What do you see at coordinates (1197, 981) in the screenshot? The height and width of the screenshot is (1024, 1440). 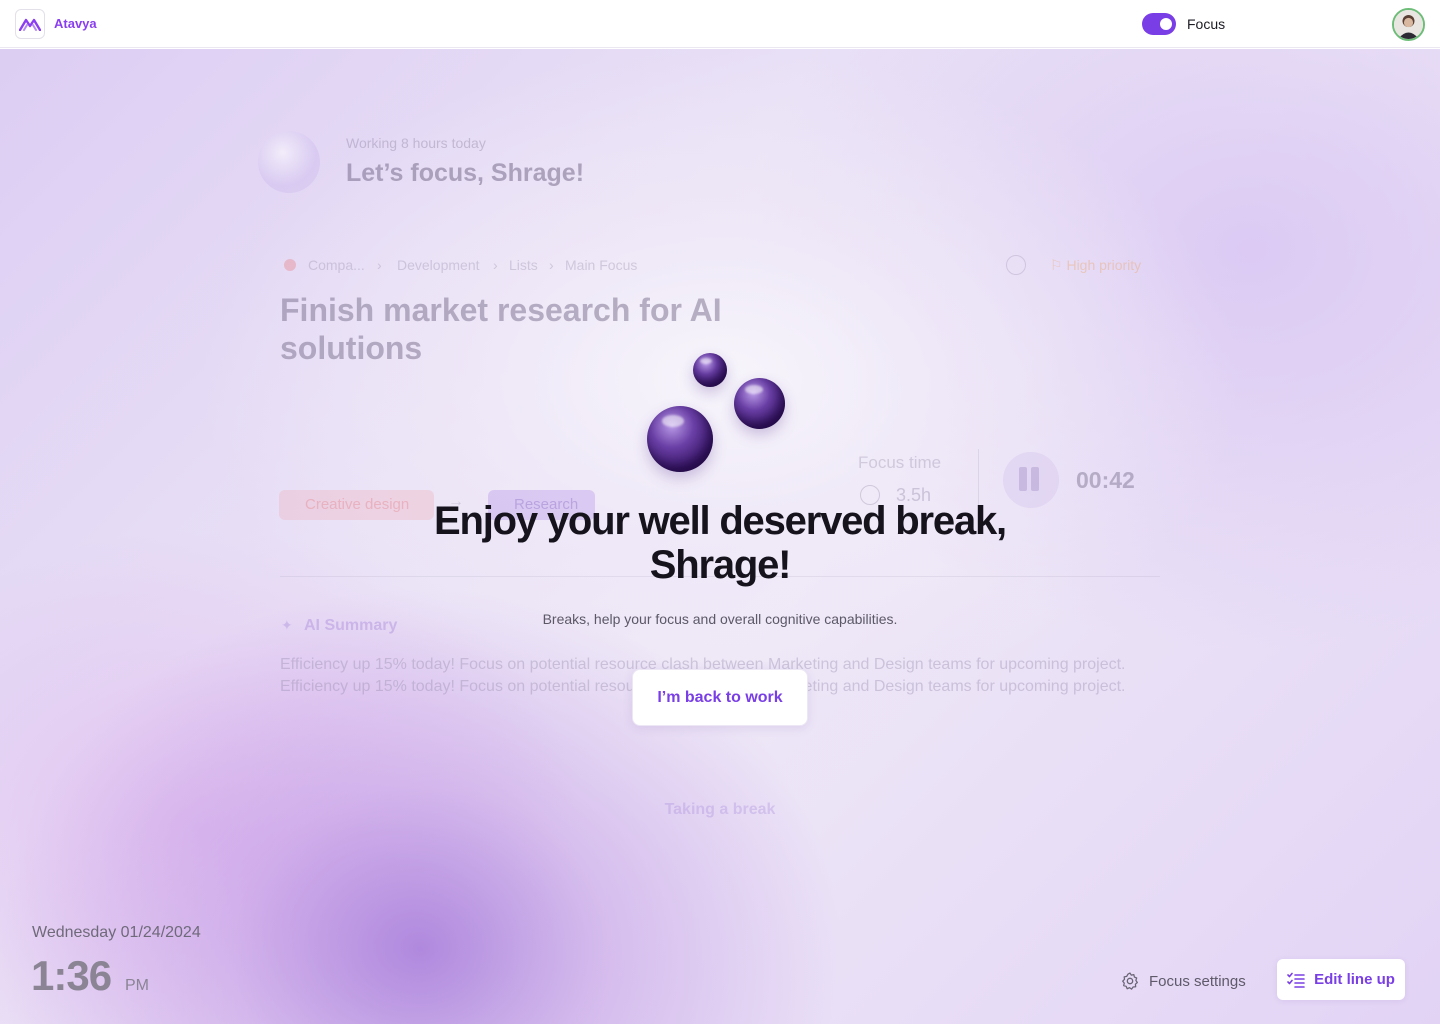 I see `focus-settings-label: Focus settings` at bounding box center [1197, 981].